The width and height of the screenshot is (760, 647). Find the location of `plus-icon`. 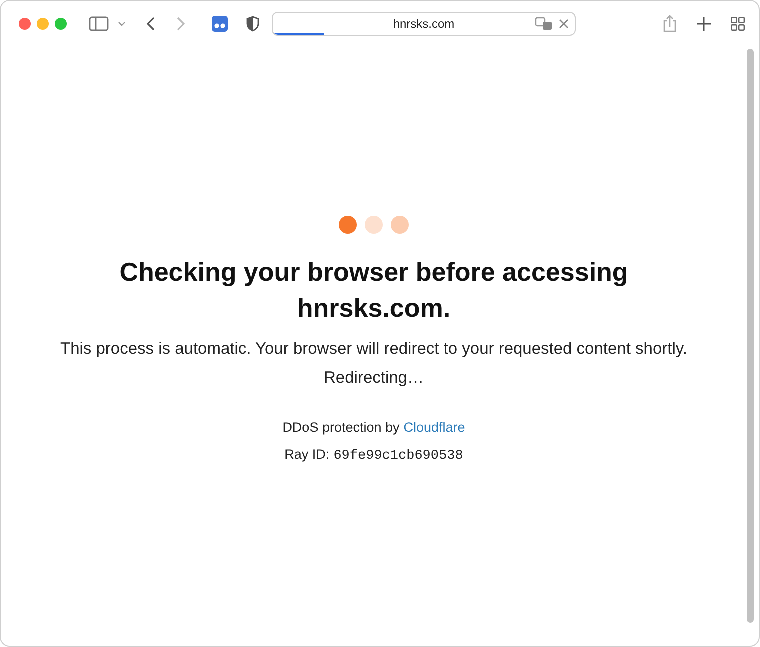

plus-icon is located at coordinates (704, 24).